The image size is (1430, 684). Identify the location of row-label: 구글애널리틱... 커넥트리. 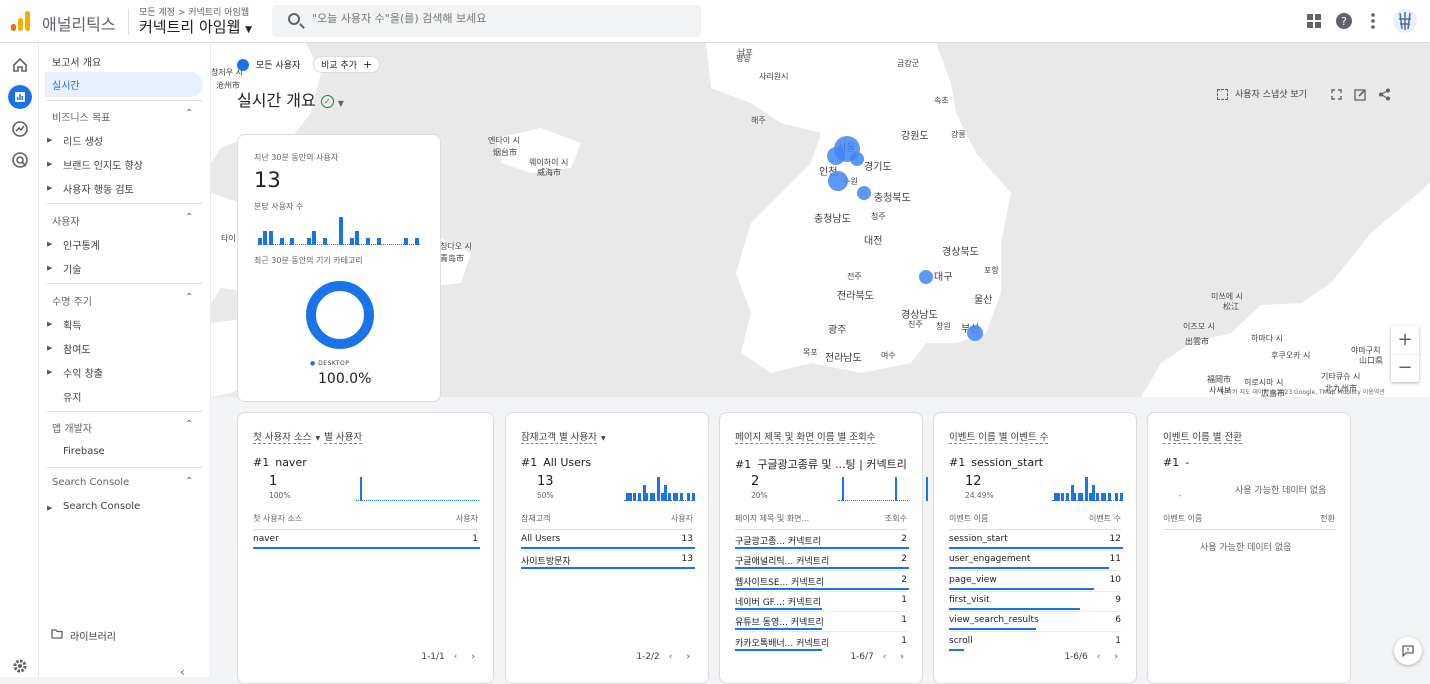
(782, 560).